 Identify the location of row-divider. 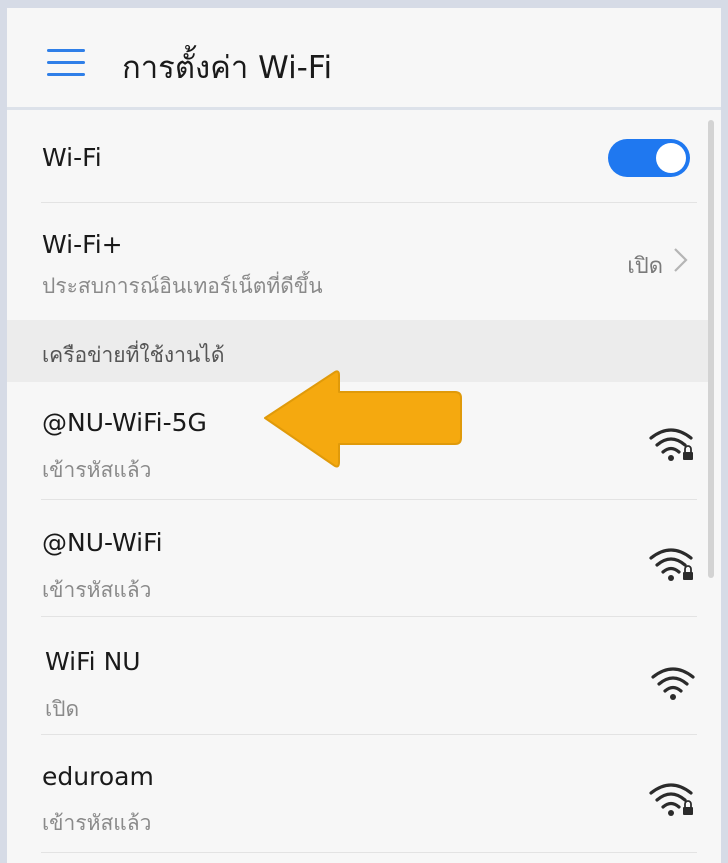
(369, 852).